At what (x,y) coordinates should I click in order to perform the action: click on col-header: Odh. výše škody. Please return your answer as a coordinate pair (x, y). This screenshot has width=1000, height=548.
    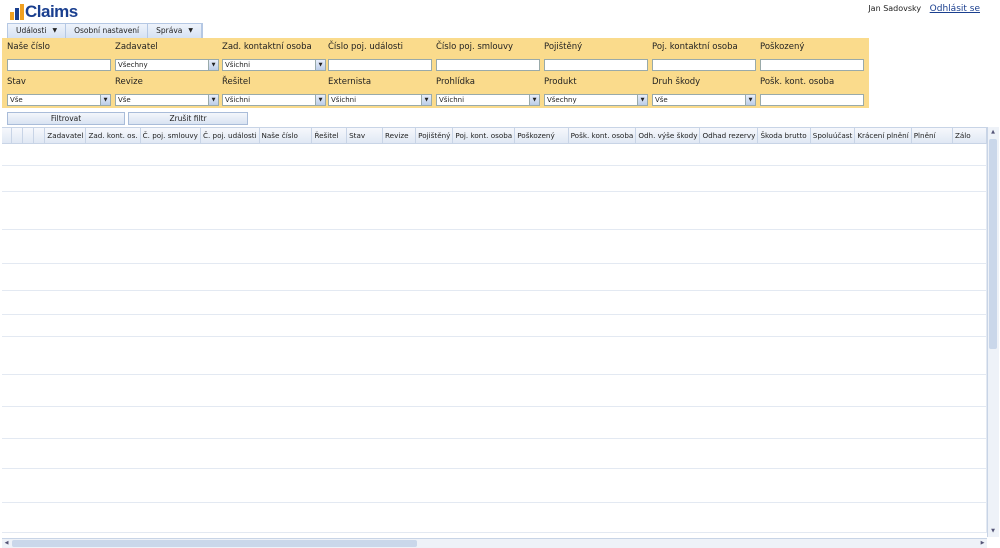
    Looking at the image, I should click on (668, 136).